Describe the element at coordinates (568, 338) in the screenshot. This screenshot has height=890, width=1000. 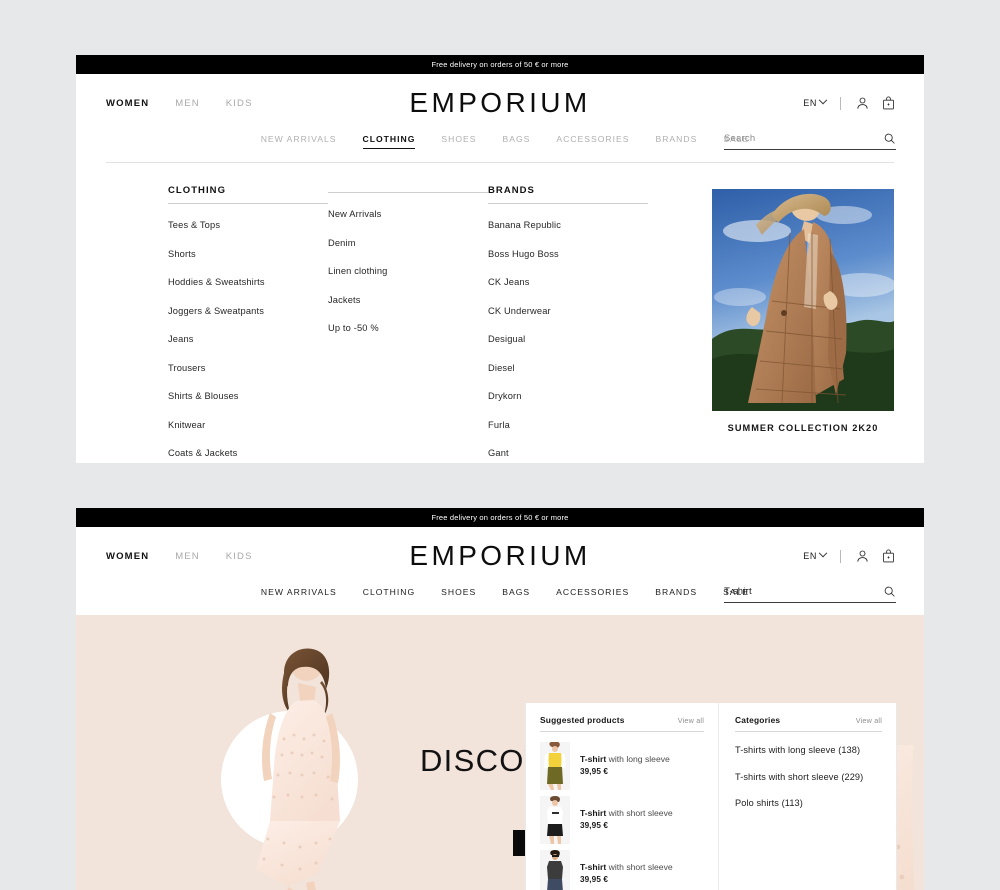
I see `list-item: Desigual` at that location.